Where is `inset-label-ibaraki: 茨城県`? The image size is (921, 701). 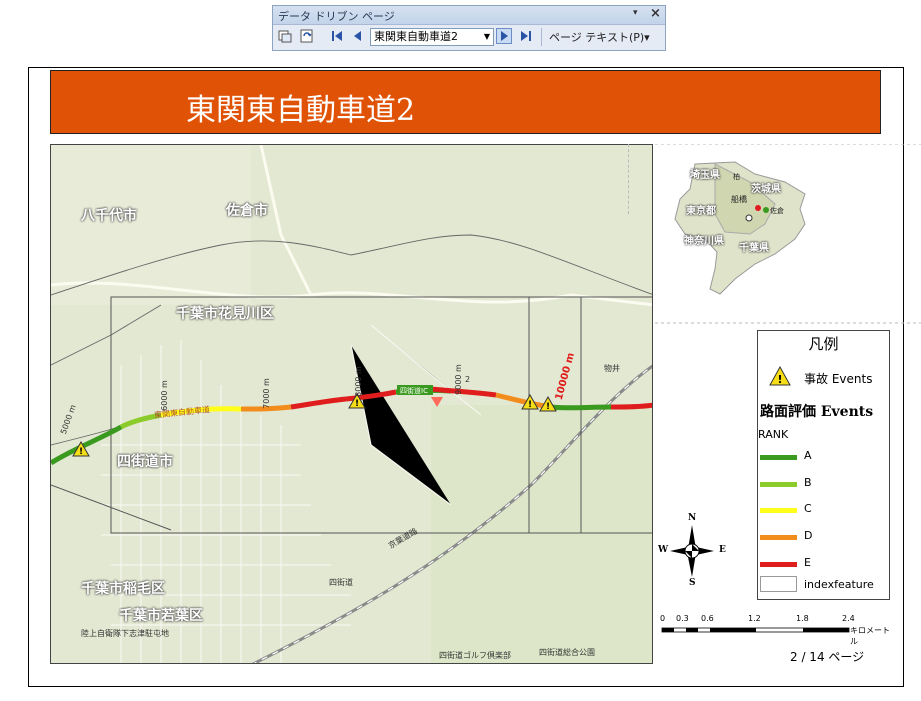 inset-label-ibaraki: 茨城県 is located at coordinates (766, 189).